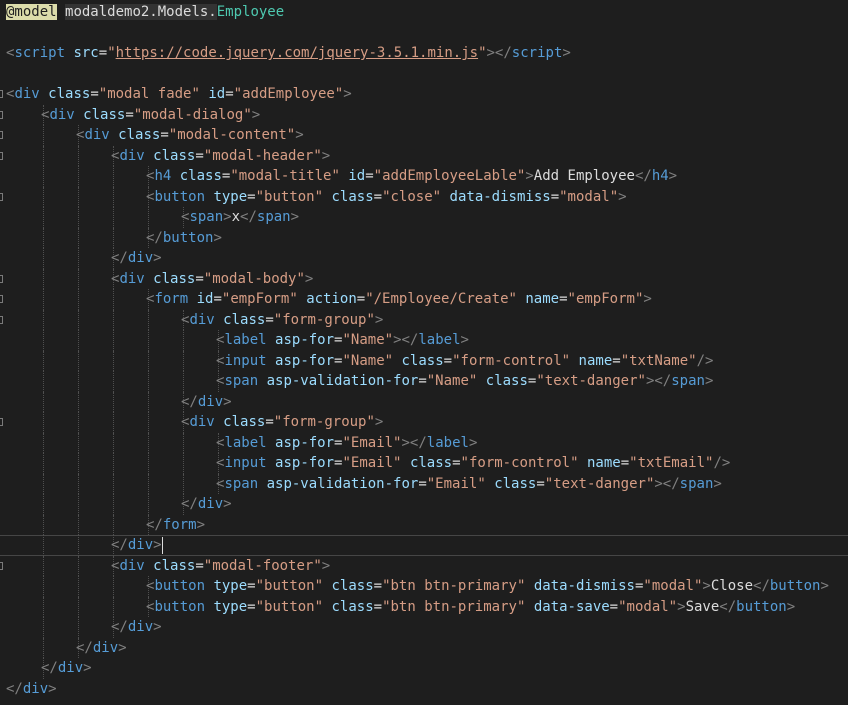 The image size is (848, 705). What do you see at coordinates (162, 545) in the screenshot?
I see `text-caret` at bounding box center [162, 545].